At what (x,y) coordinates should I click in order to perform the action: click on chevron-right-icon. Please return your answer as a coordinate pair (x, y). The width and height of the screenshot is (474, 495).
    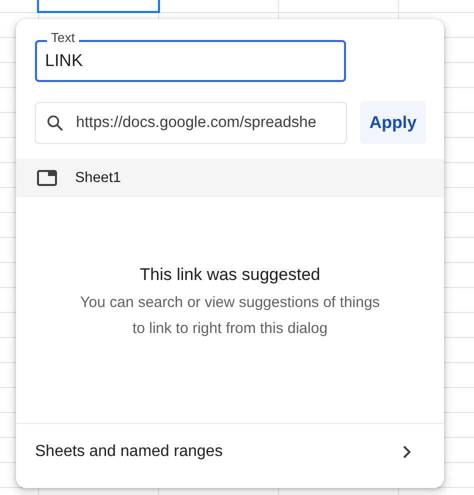
    Looking at the image, I should click on (407, 452).